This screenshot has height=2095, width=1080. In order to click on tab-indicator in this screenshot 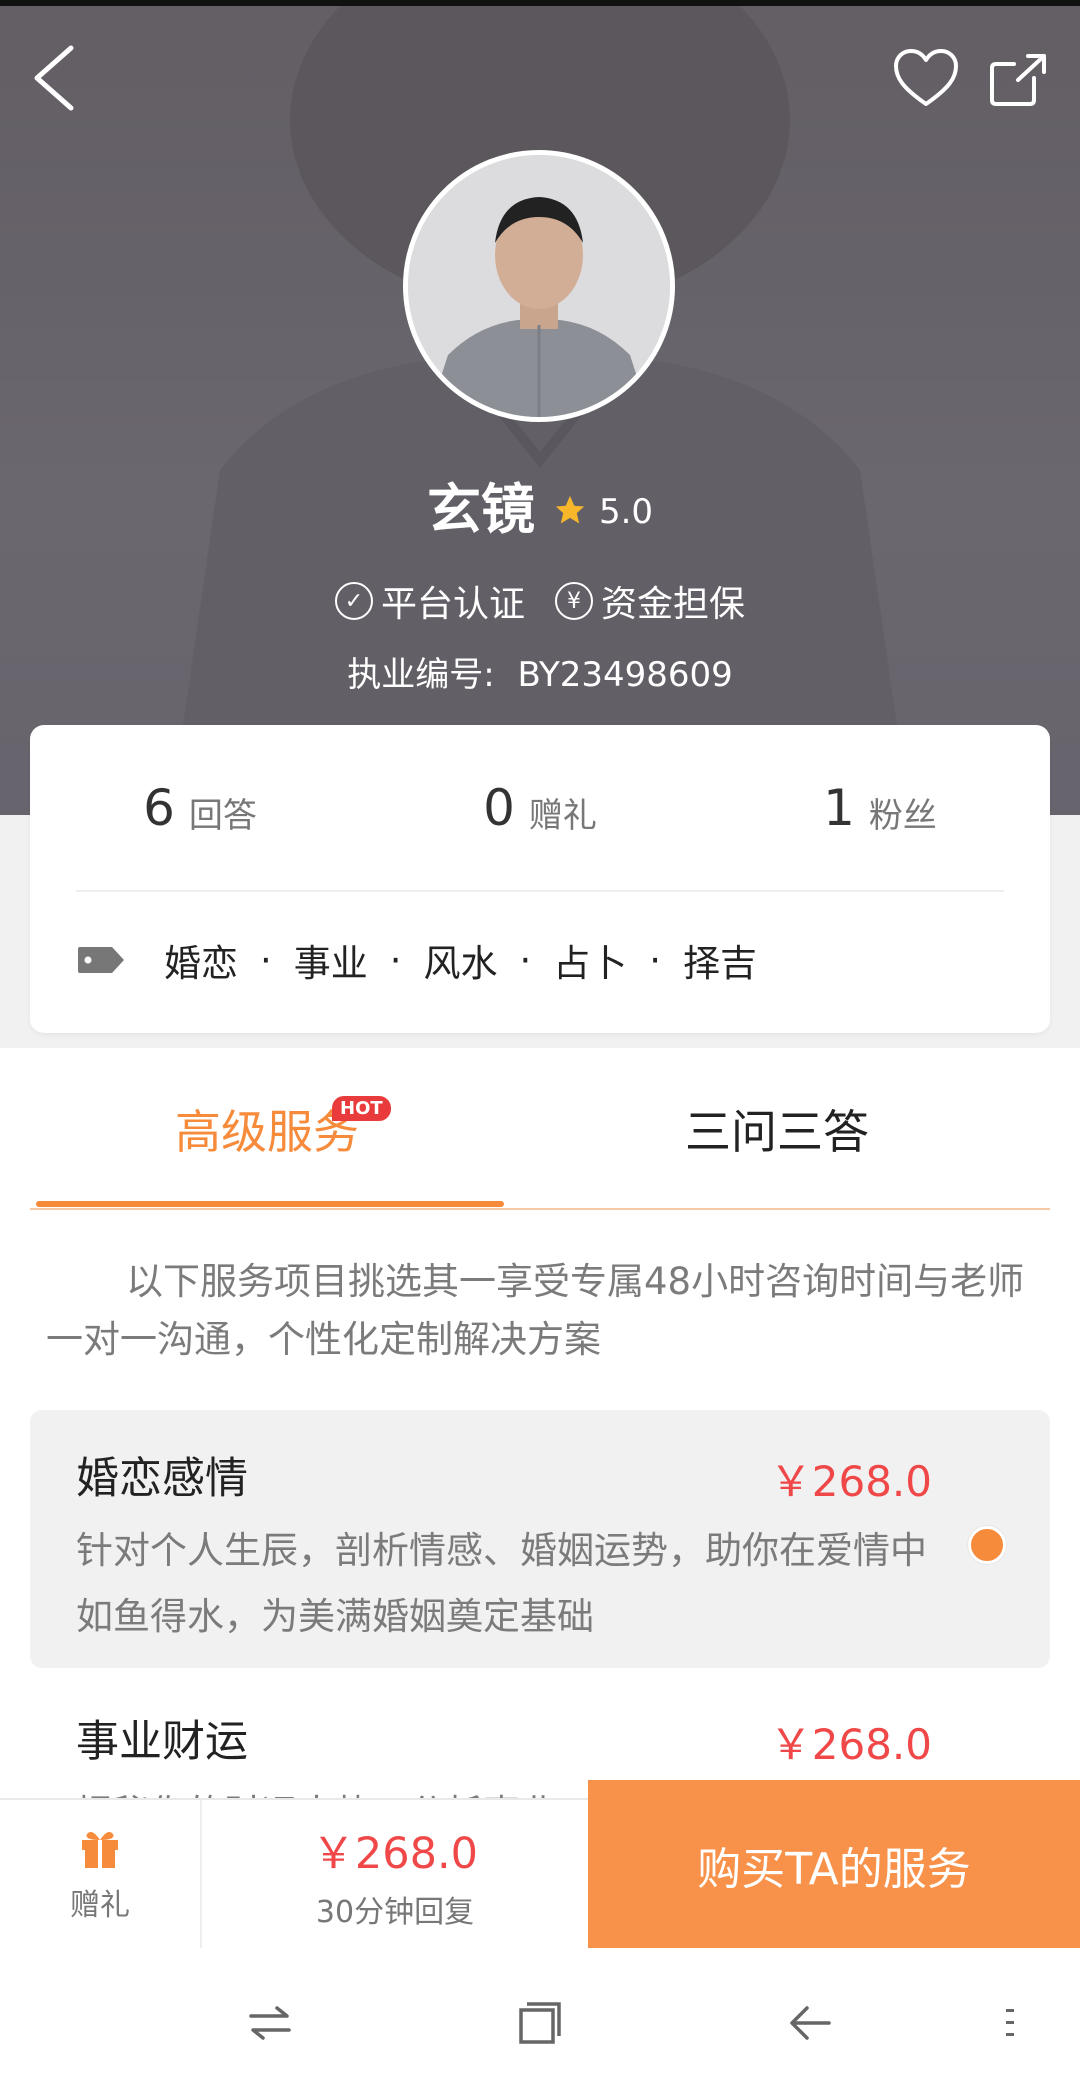, I will do `click(270, 1204)`.